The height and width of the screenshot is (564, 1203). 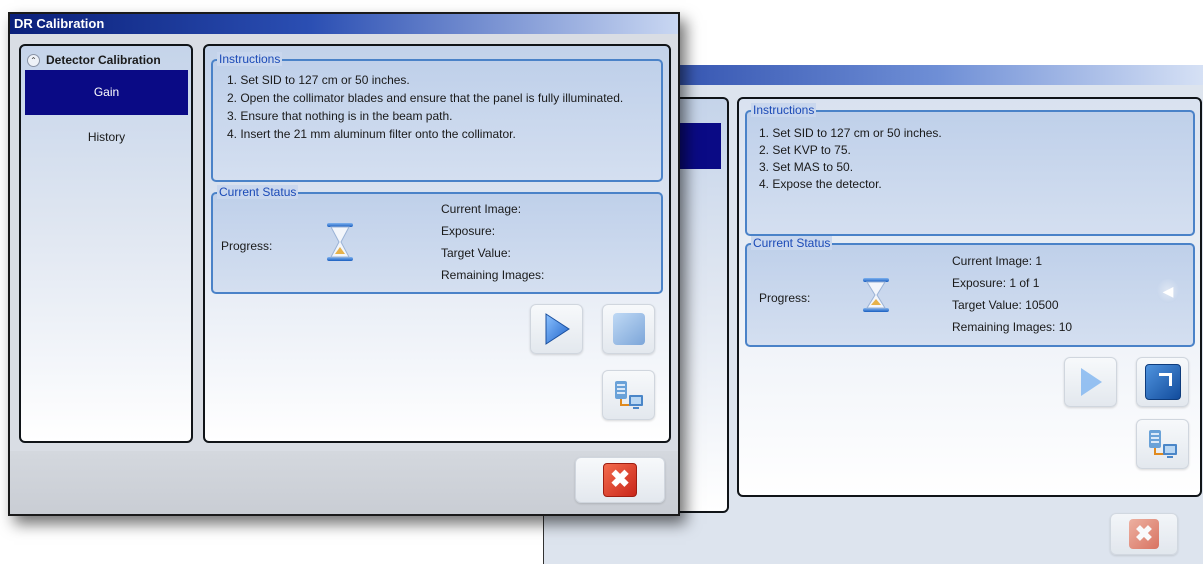 What do you see at coordinates (792, 243) in the screenshot?
I see `back-status-legend: Current Status` at bounding box center [792, 243].